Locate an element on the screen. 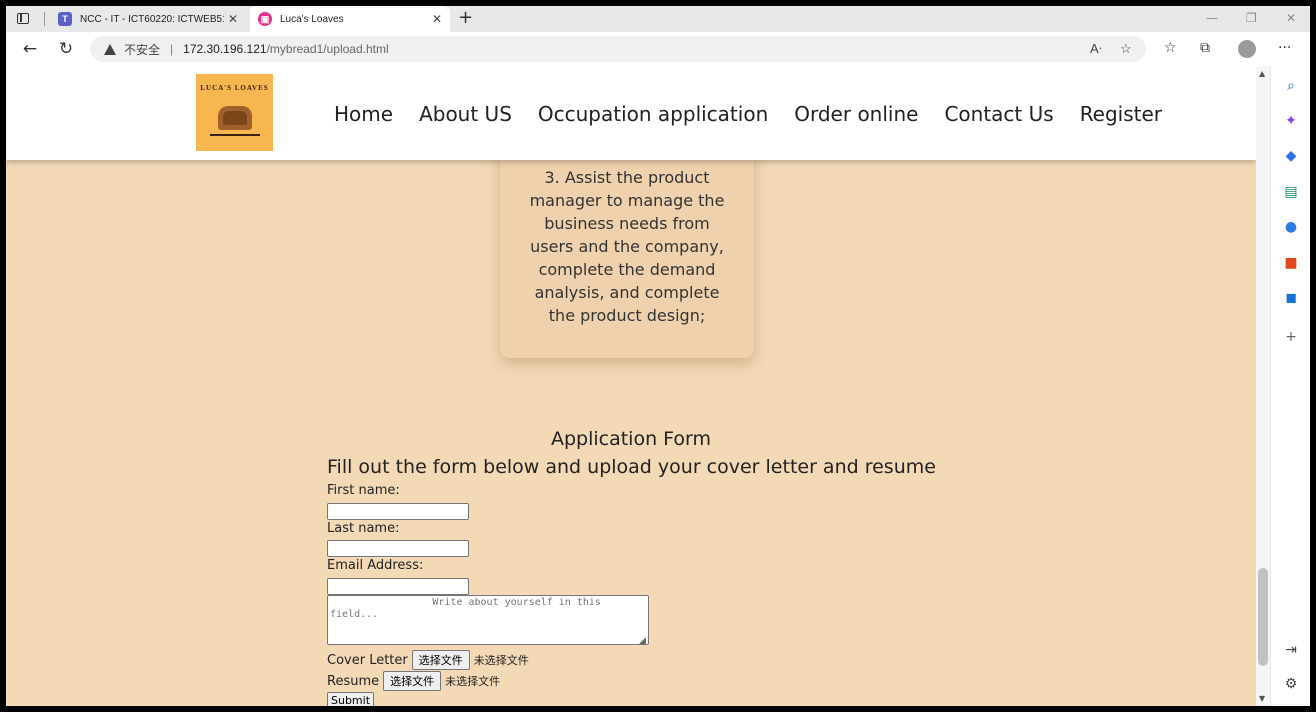  scrollbar-thumb is located at coordinates (1263, 617).